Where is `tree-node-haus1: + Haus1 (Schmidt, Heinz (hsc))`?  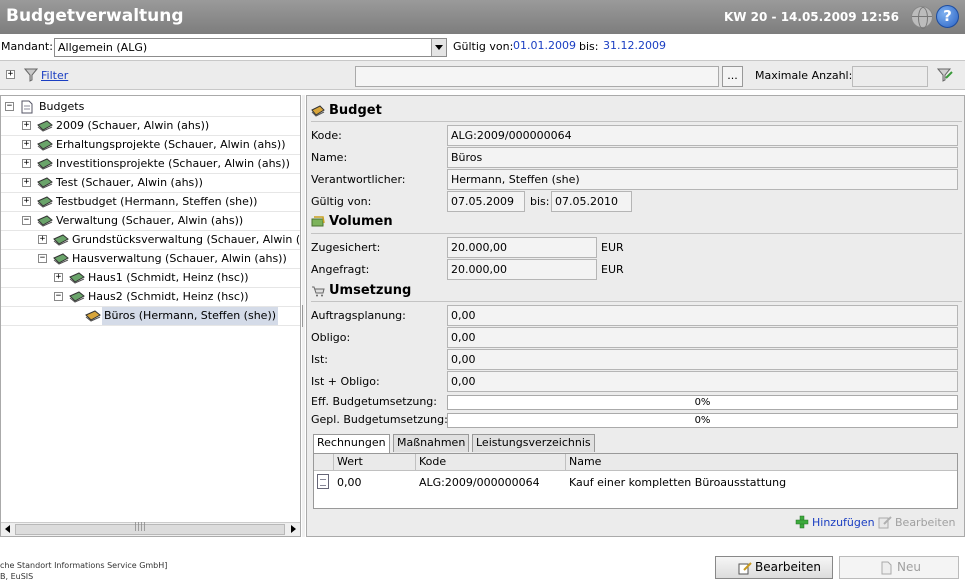
tree-node-haus1: + Haus1 (Schmidt, Heinz (hsc)) is located at coordinates (150, 278).